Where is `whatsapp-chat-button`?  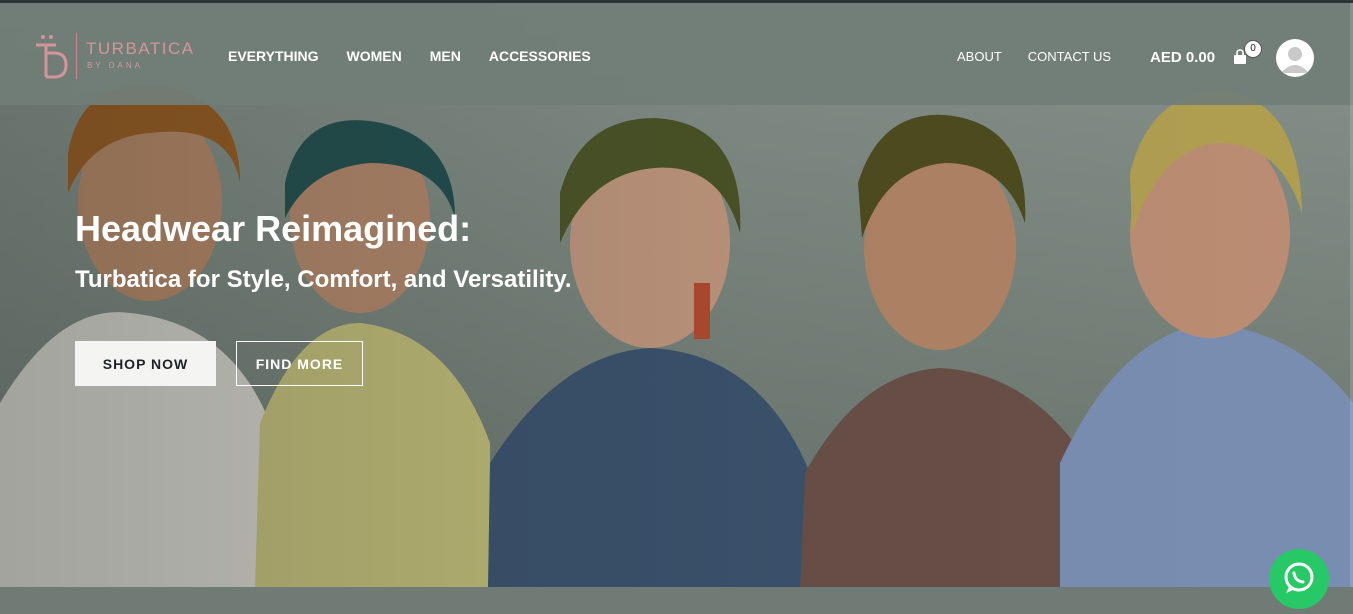
whatsapp-chat-button is located at coordinates (1299, 579).